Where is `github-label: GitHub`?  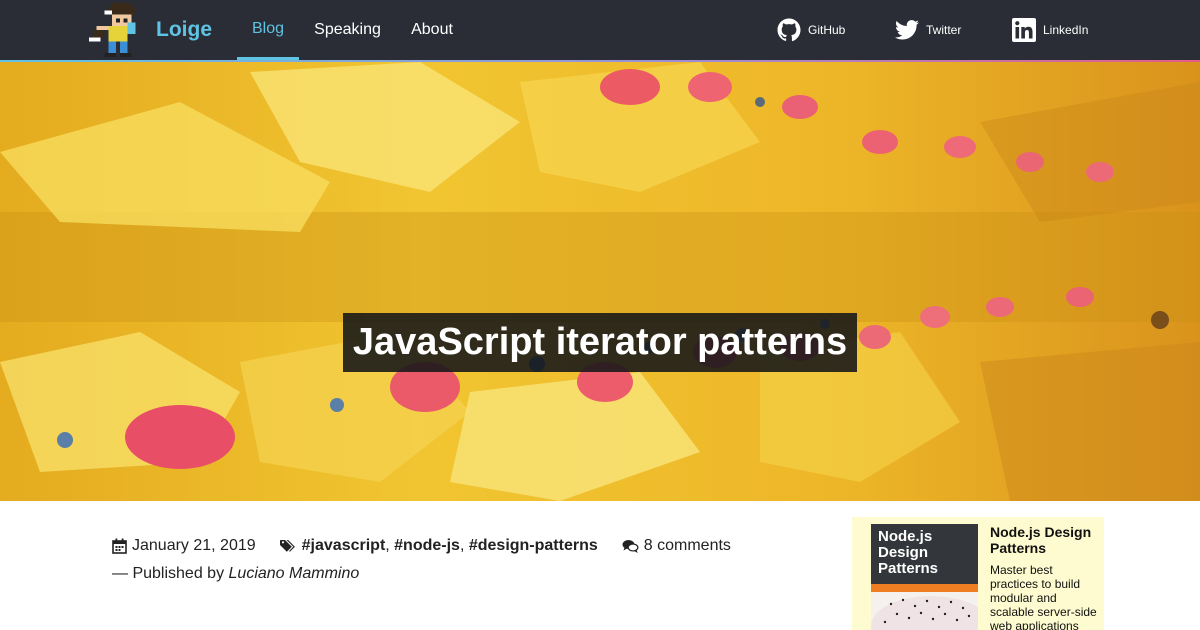
github-label: GitHub is located at coordinates (827, 30).